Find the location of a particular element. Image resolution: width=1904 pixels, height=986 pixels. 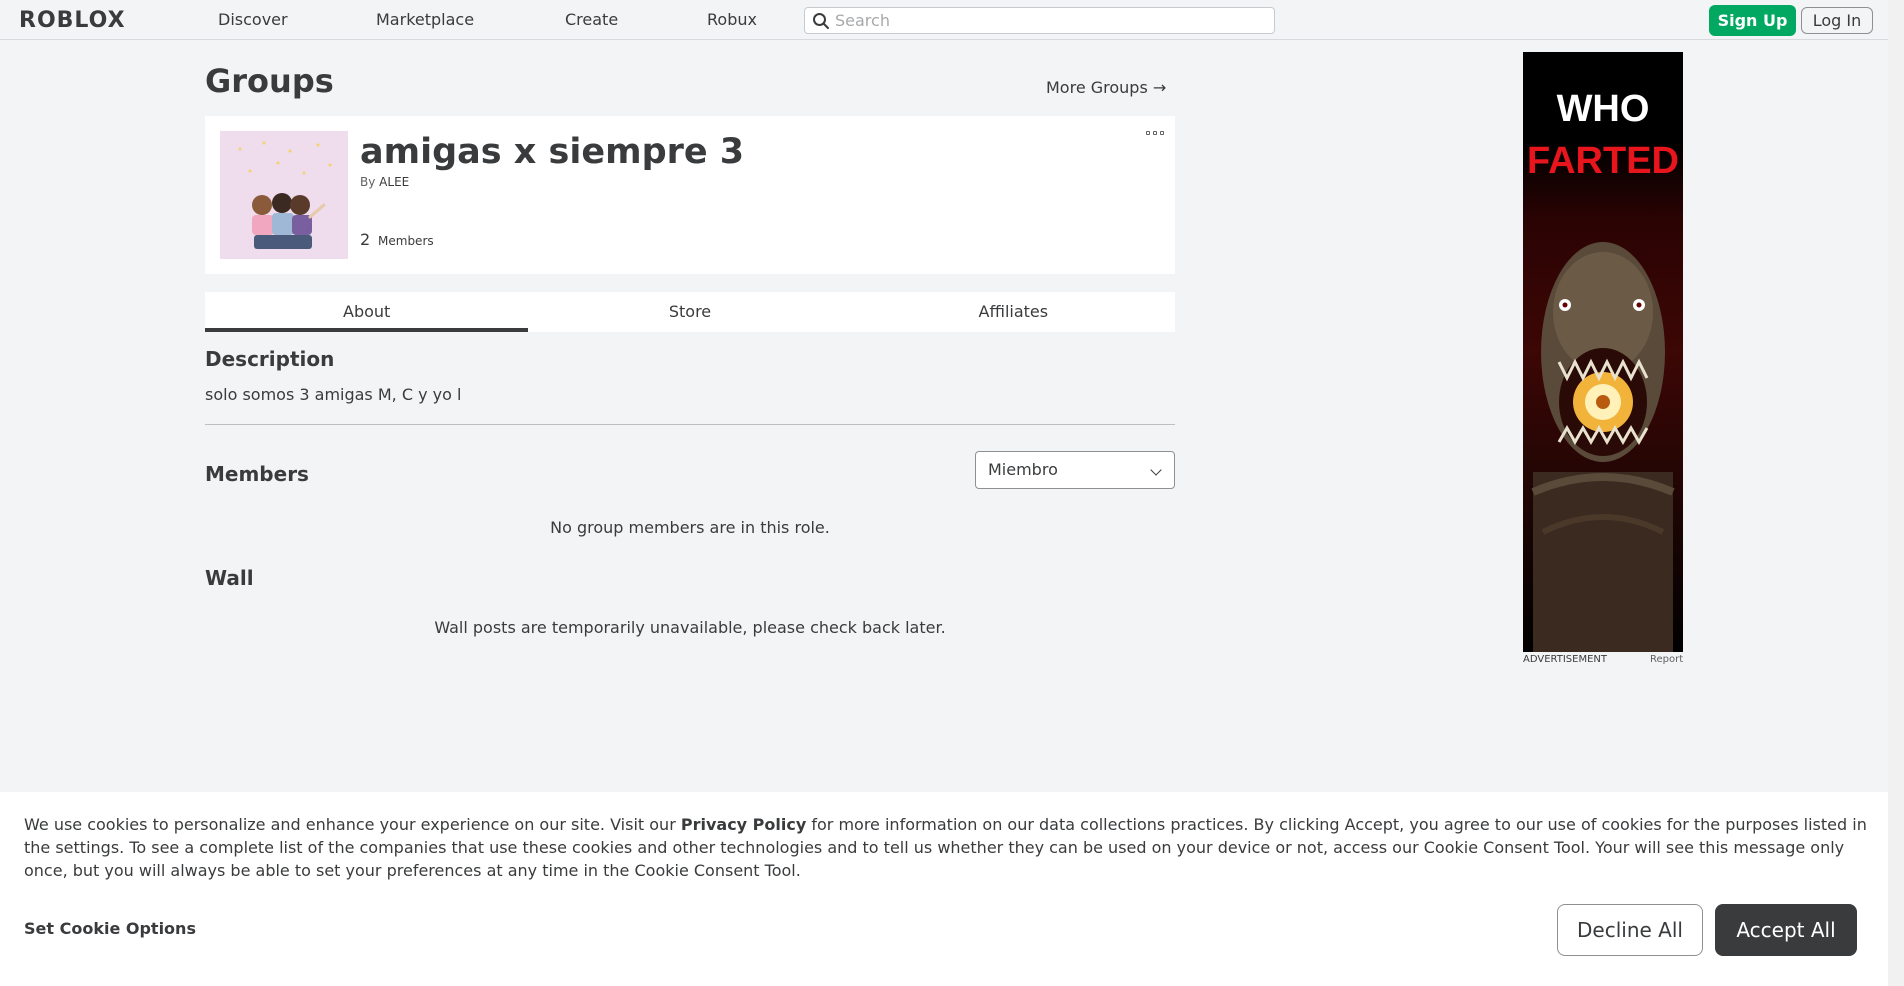

page-scrollbar is located at coordinates (1896, 493).